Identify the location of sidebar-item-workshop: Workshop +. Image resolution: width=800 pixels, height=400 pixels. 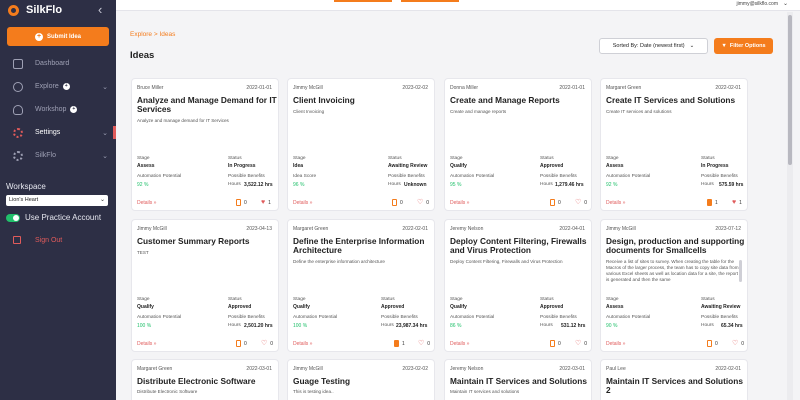
(58, 109).